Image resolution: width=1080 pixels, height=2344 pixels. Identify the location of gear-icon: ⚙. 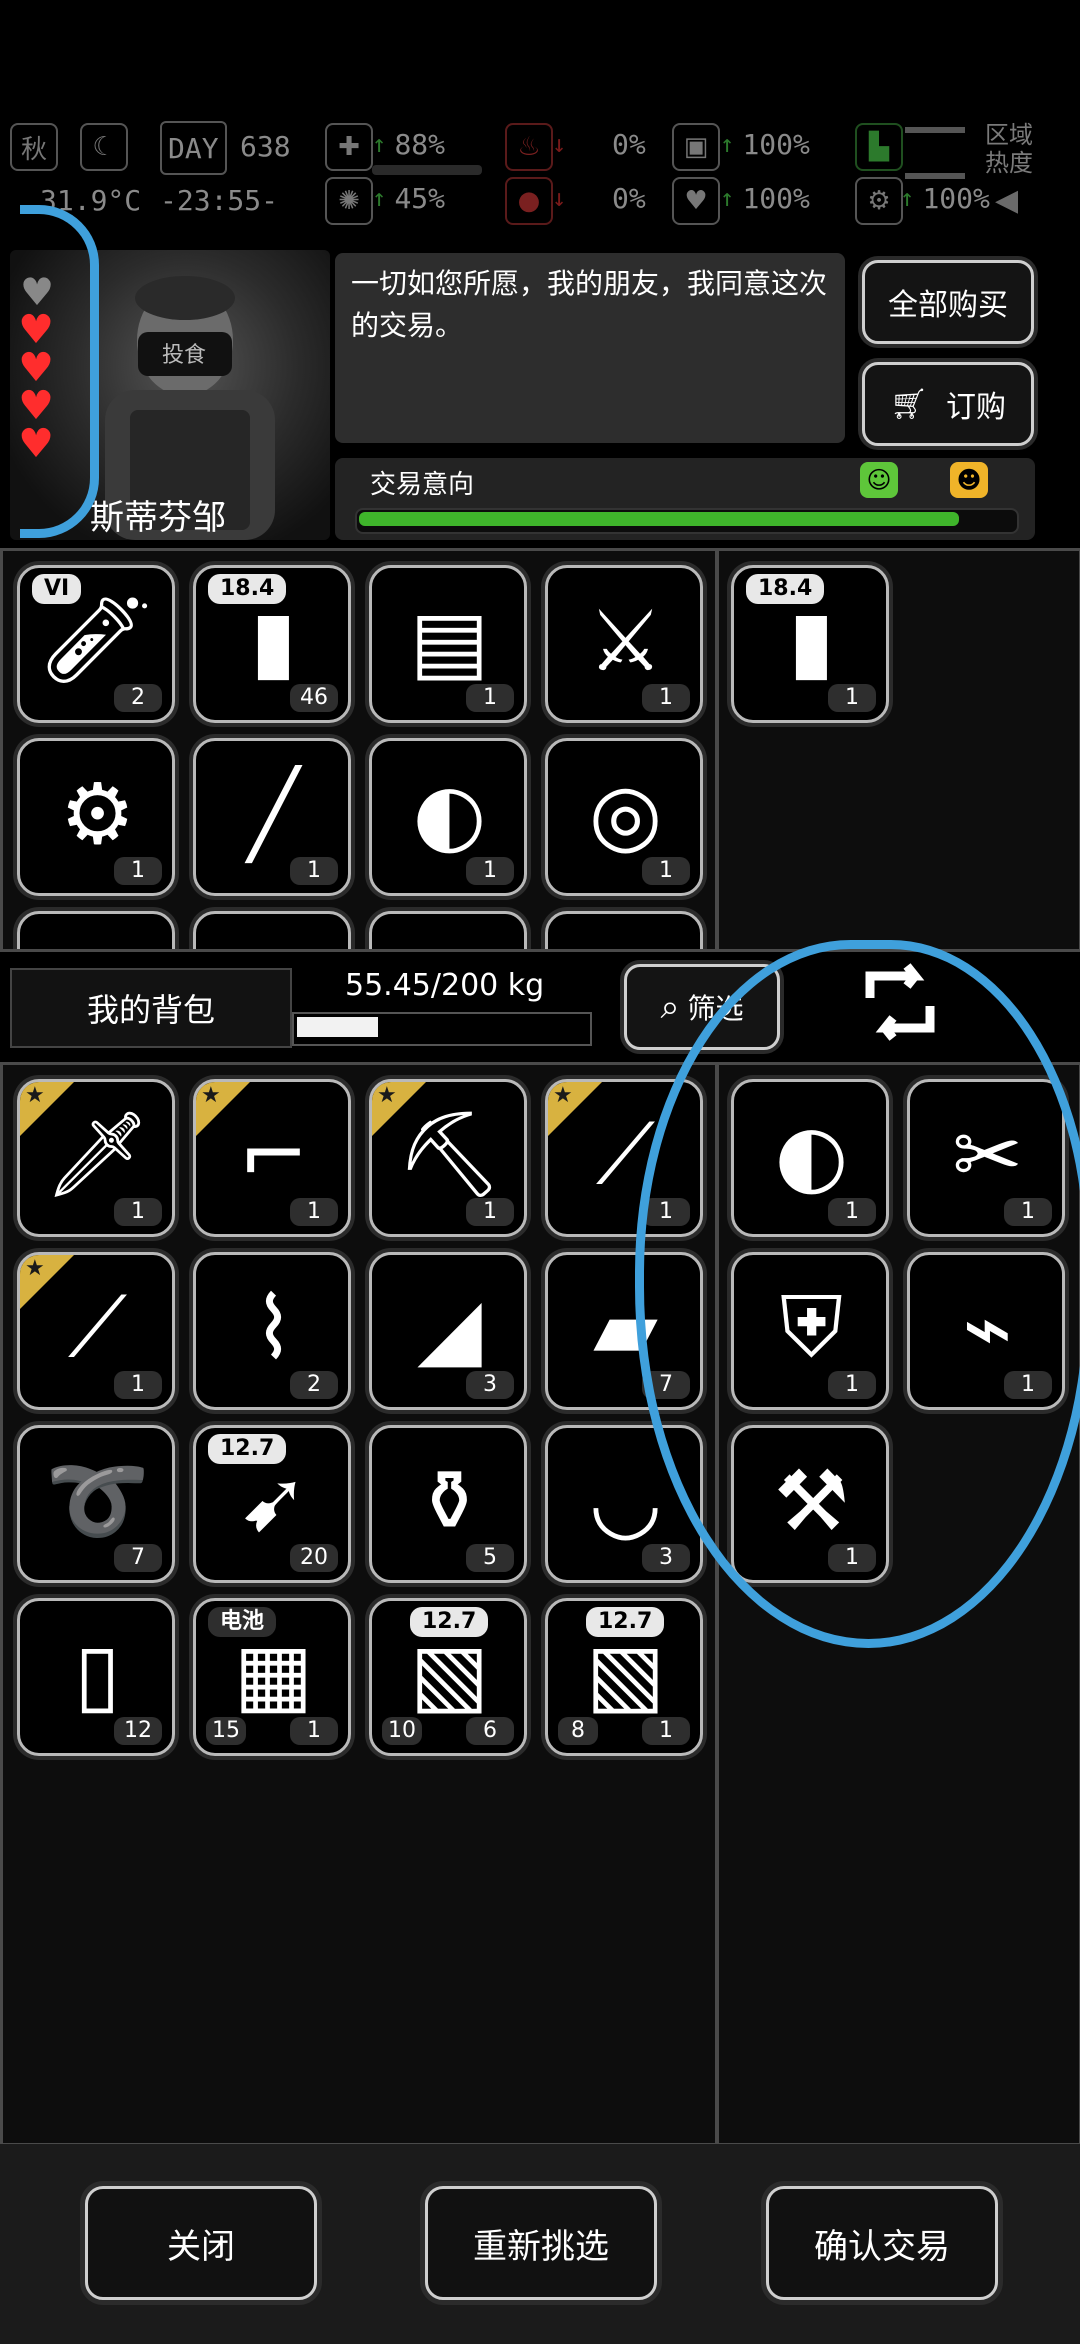
(879, 201).